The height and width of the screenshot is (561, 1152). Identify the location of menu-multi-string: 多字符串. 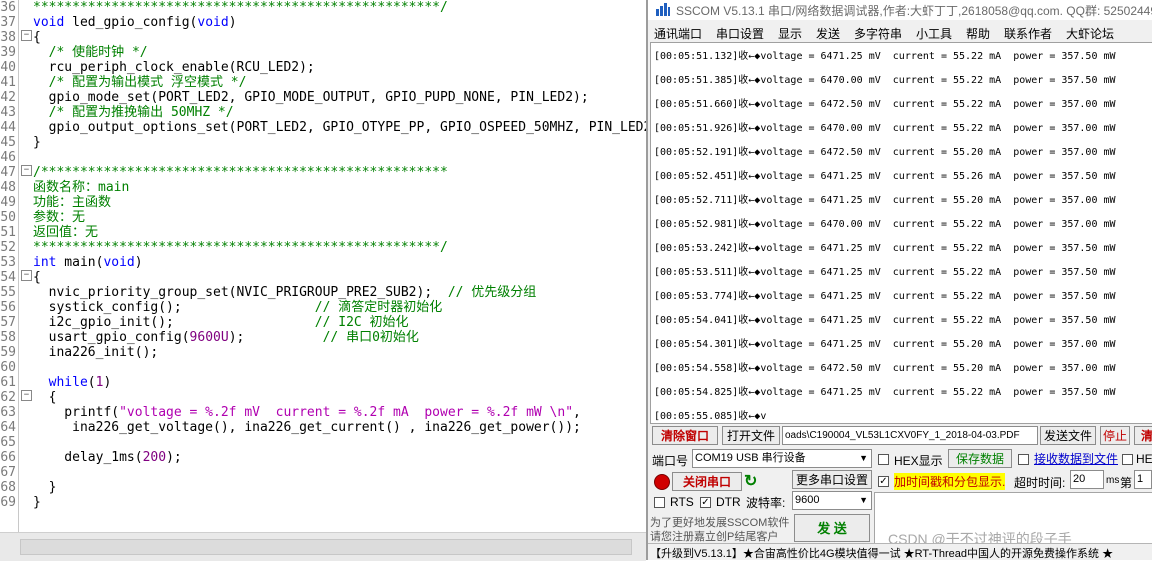
(878, 33).